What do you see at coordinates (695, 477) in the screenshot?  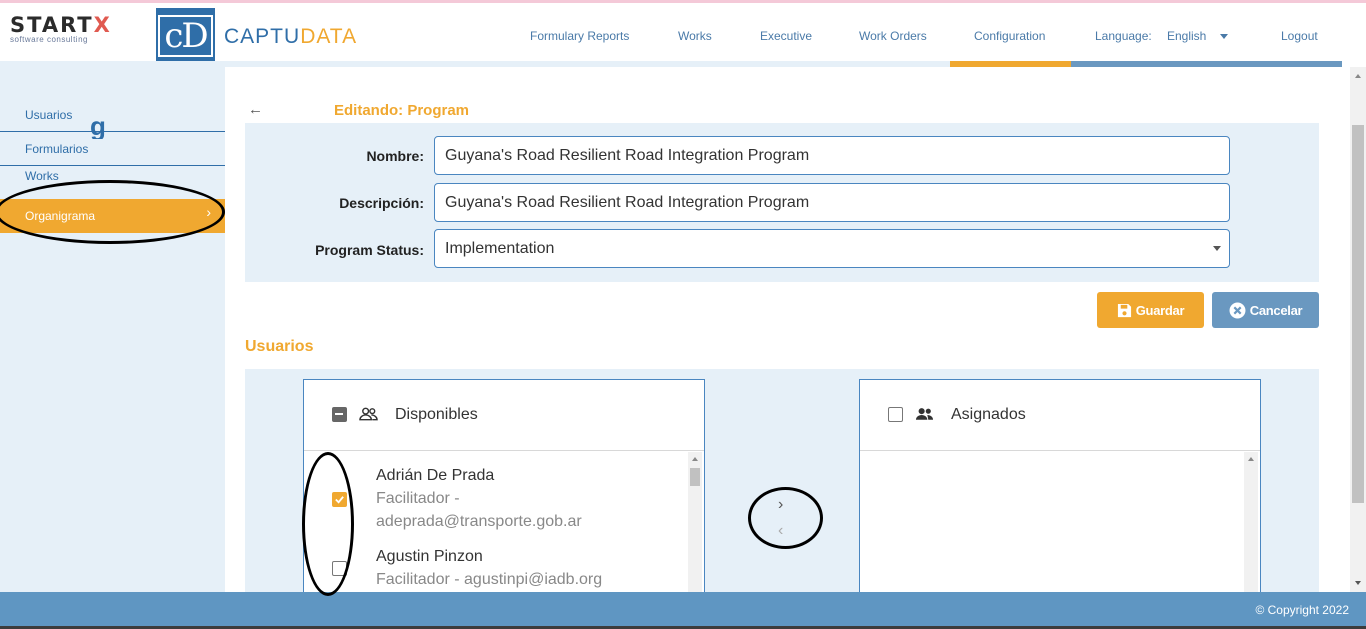 I see `available-list-scroll-thumb` at bounding box center [695, 477].